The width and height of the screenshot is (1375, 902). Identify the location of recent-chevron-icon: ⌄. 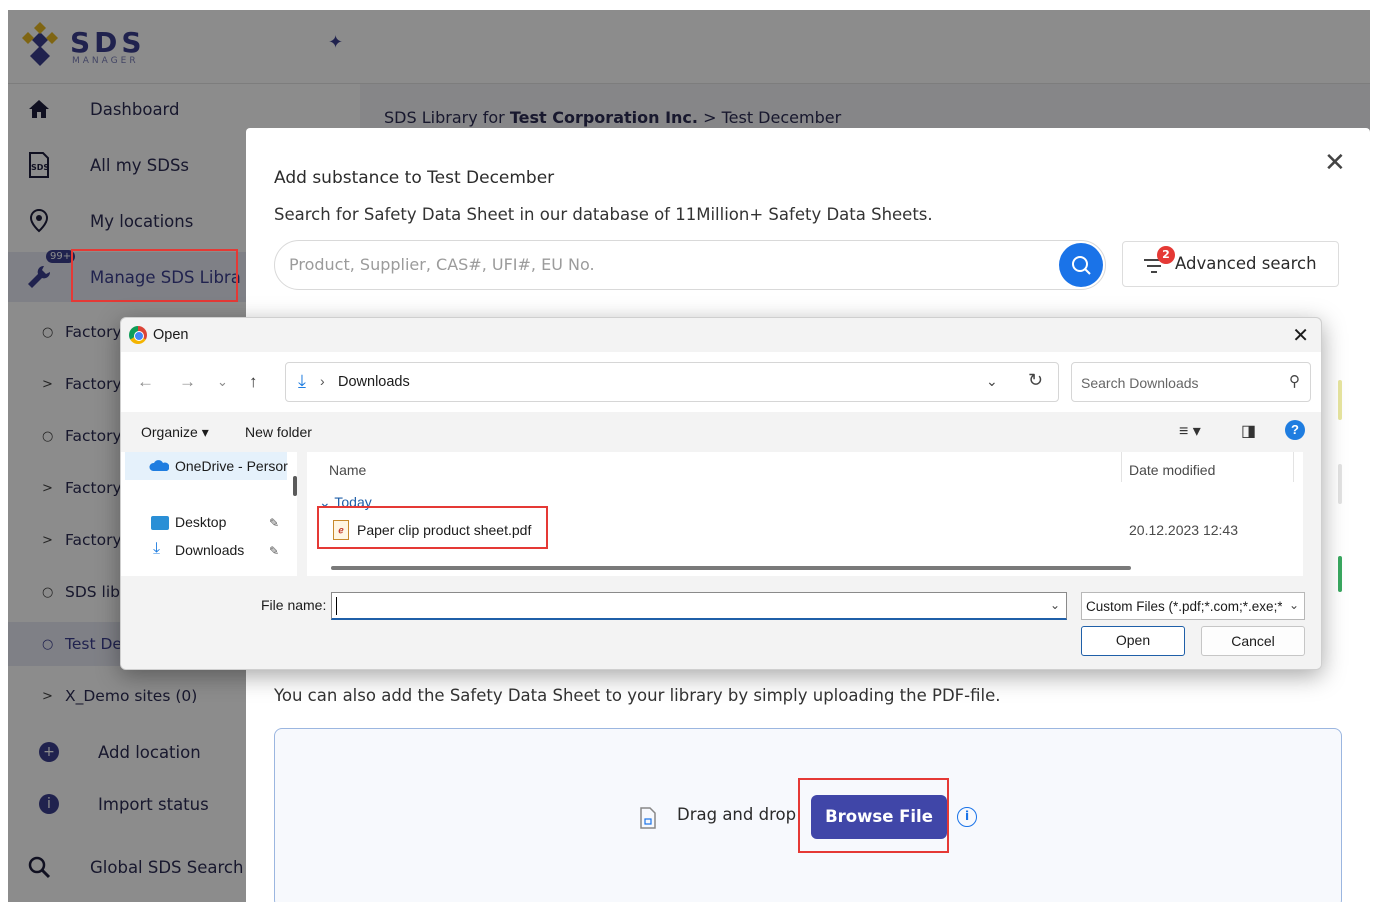
(222, 382).